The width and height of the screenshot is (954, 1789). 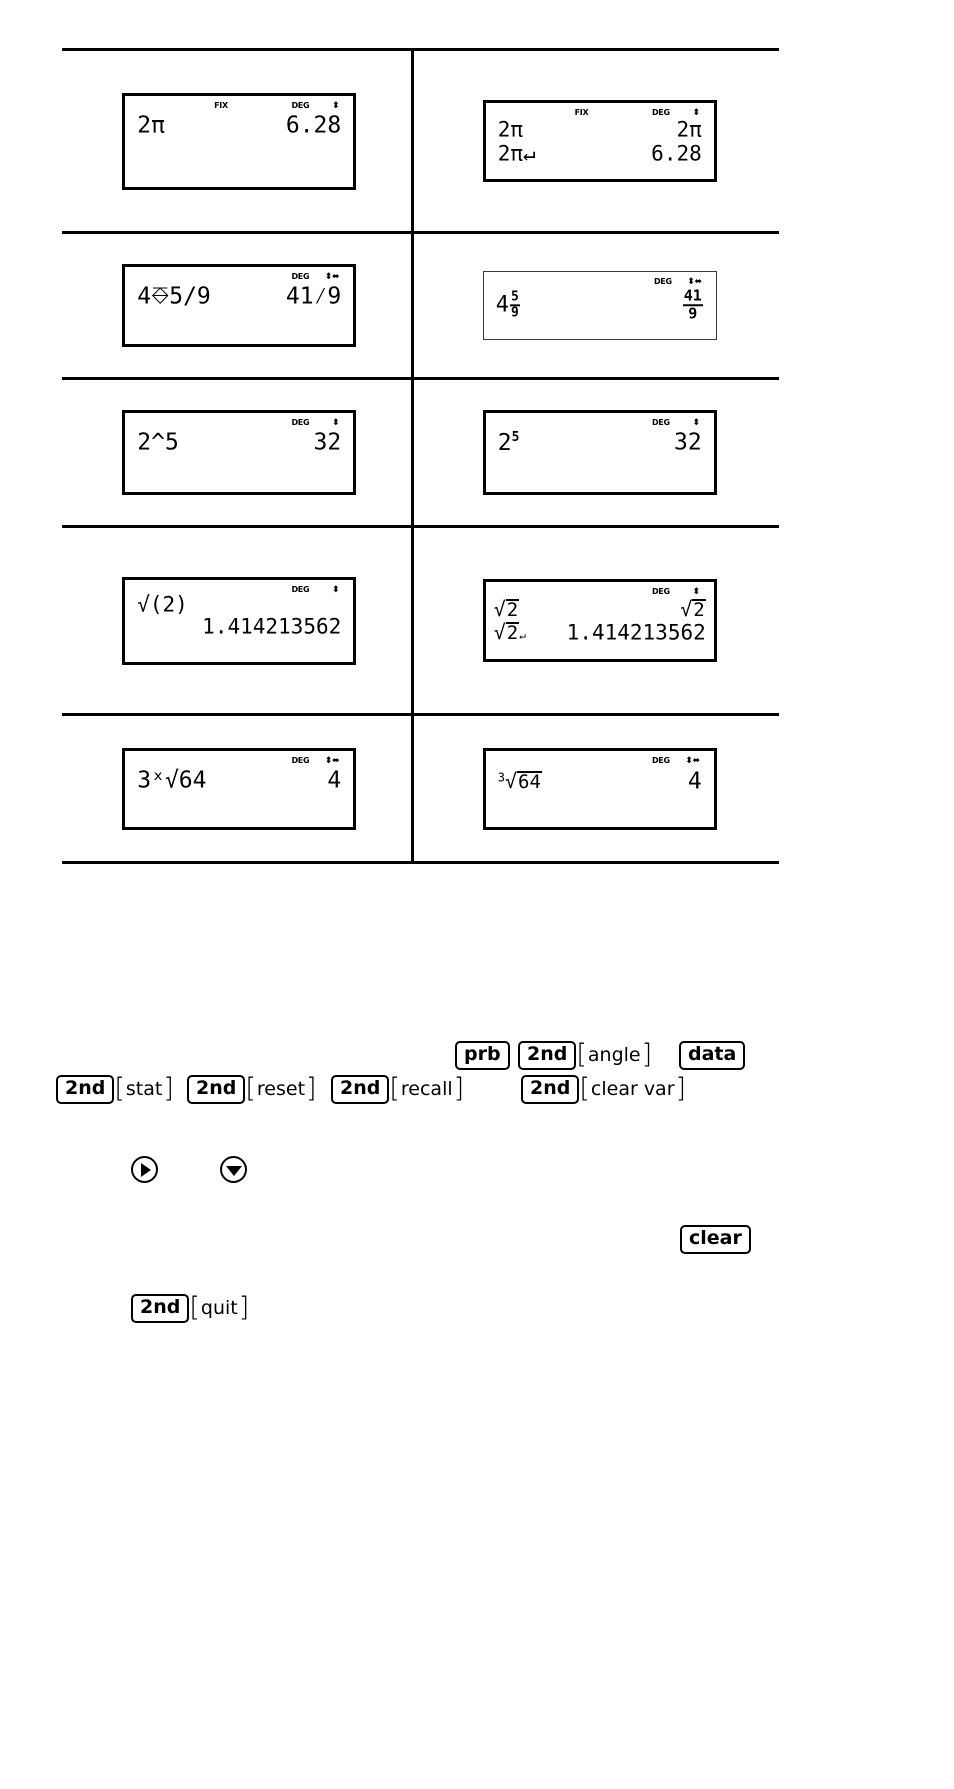 I want to click on screen-line: √ 2 ↵ 1.414213562, so click(x=600, y=632).